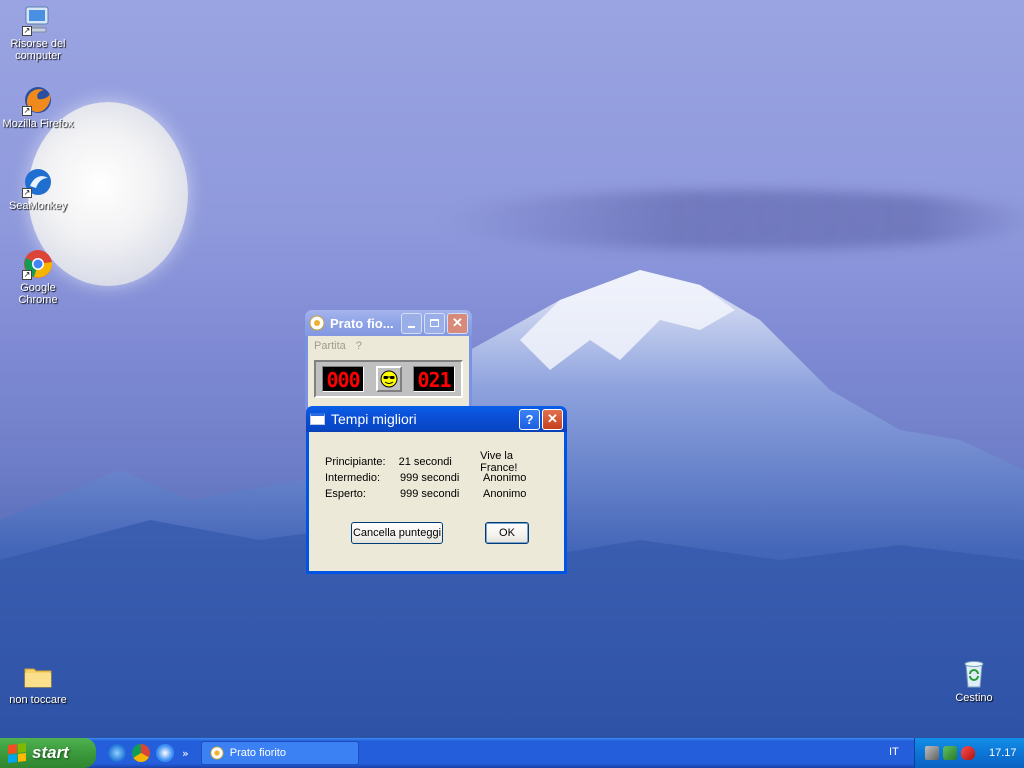 This screenshot has height=768, width=1024. I want to click on timer-display: 021, so click(434, 379).